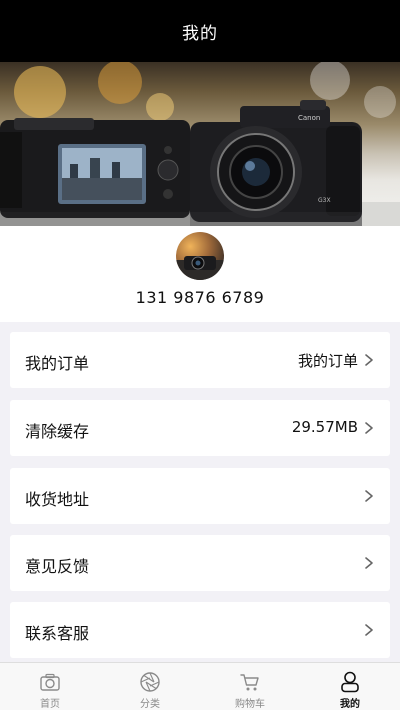  I want to click on tab-category: 分类, so click(150, 686).